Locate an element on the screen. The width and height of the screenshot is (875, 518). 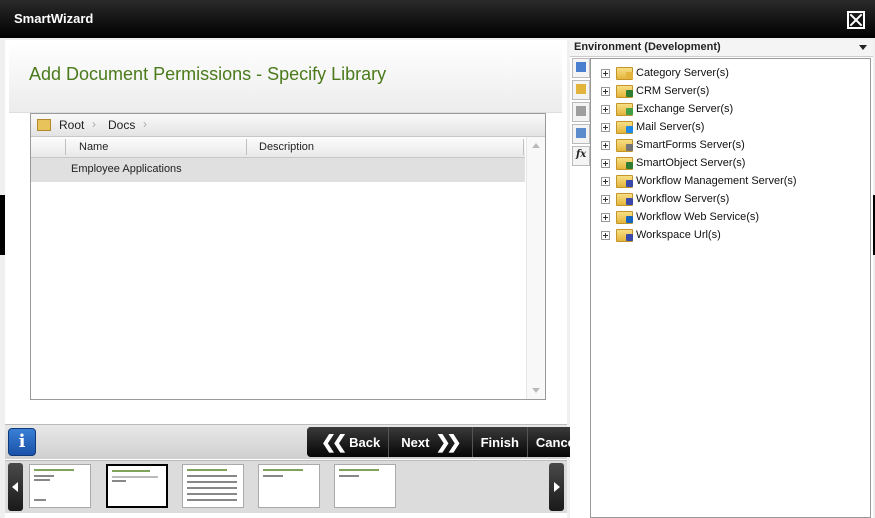
tree-item-label: CRM Server(s) is located at coordinates (673, 91).